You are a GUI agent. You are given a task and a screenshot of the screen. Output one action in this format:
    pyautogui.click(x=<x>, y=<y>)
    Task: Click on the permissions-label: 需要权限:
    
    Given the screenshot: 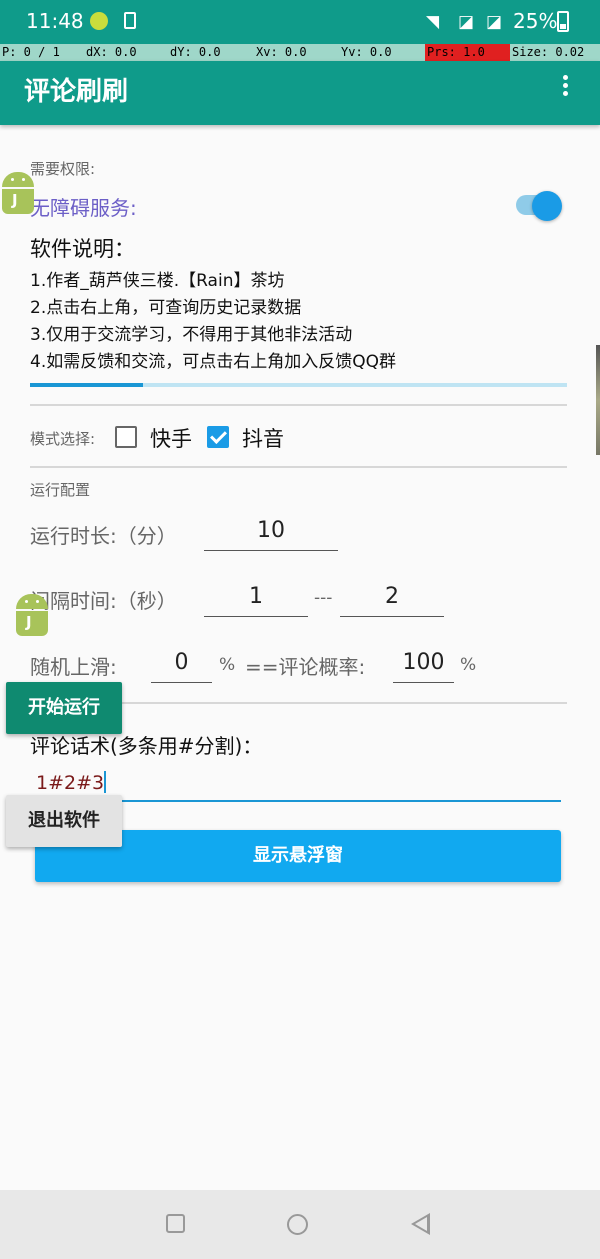 What is the action you would take?
    pyautogui.click(x=63, y=169)
    